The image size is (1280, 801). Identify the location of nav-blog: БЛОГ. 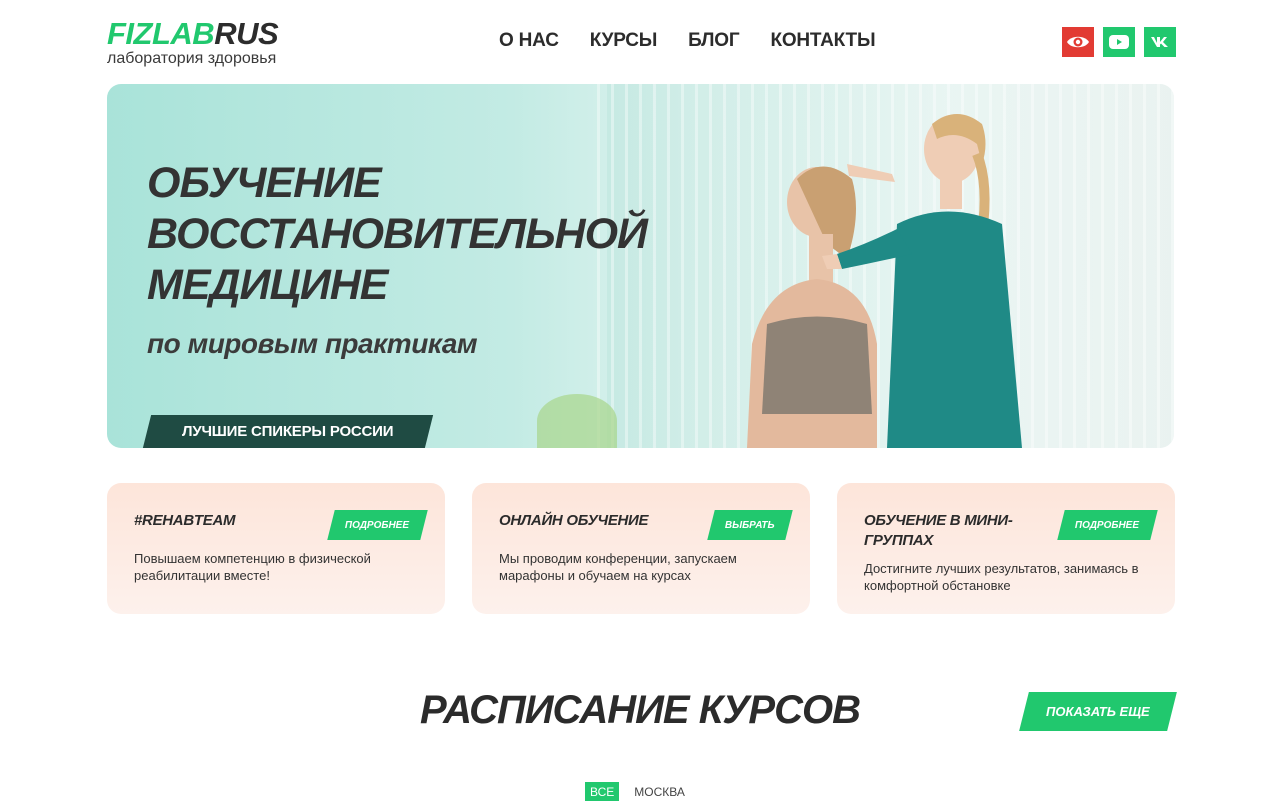
(713, 41).